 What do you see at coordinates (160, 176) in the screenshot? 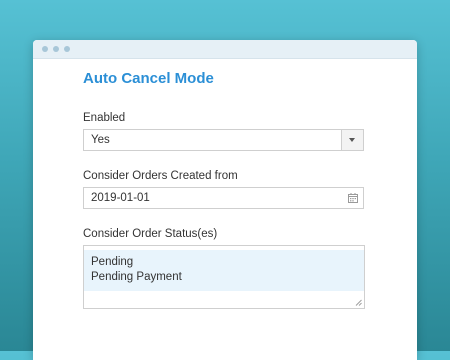
I see `created-from-label: Consider Orders Created from` at bounding box center [160, 176].